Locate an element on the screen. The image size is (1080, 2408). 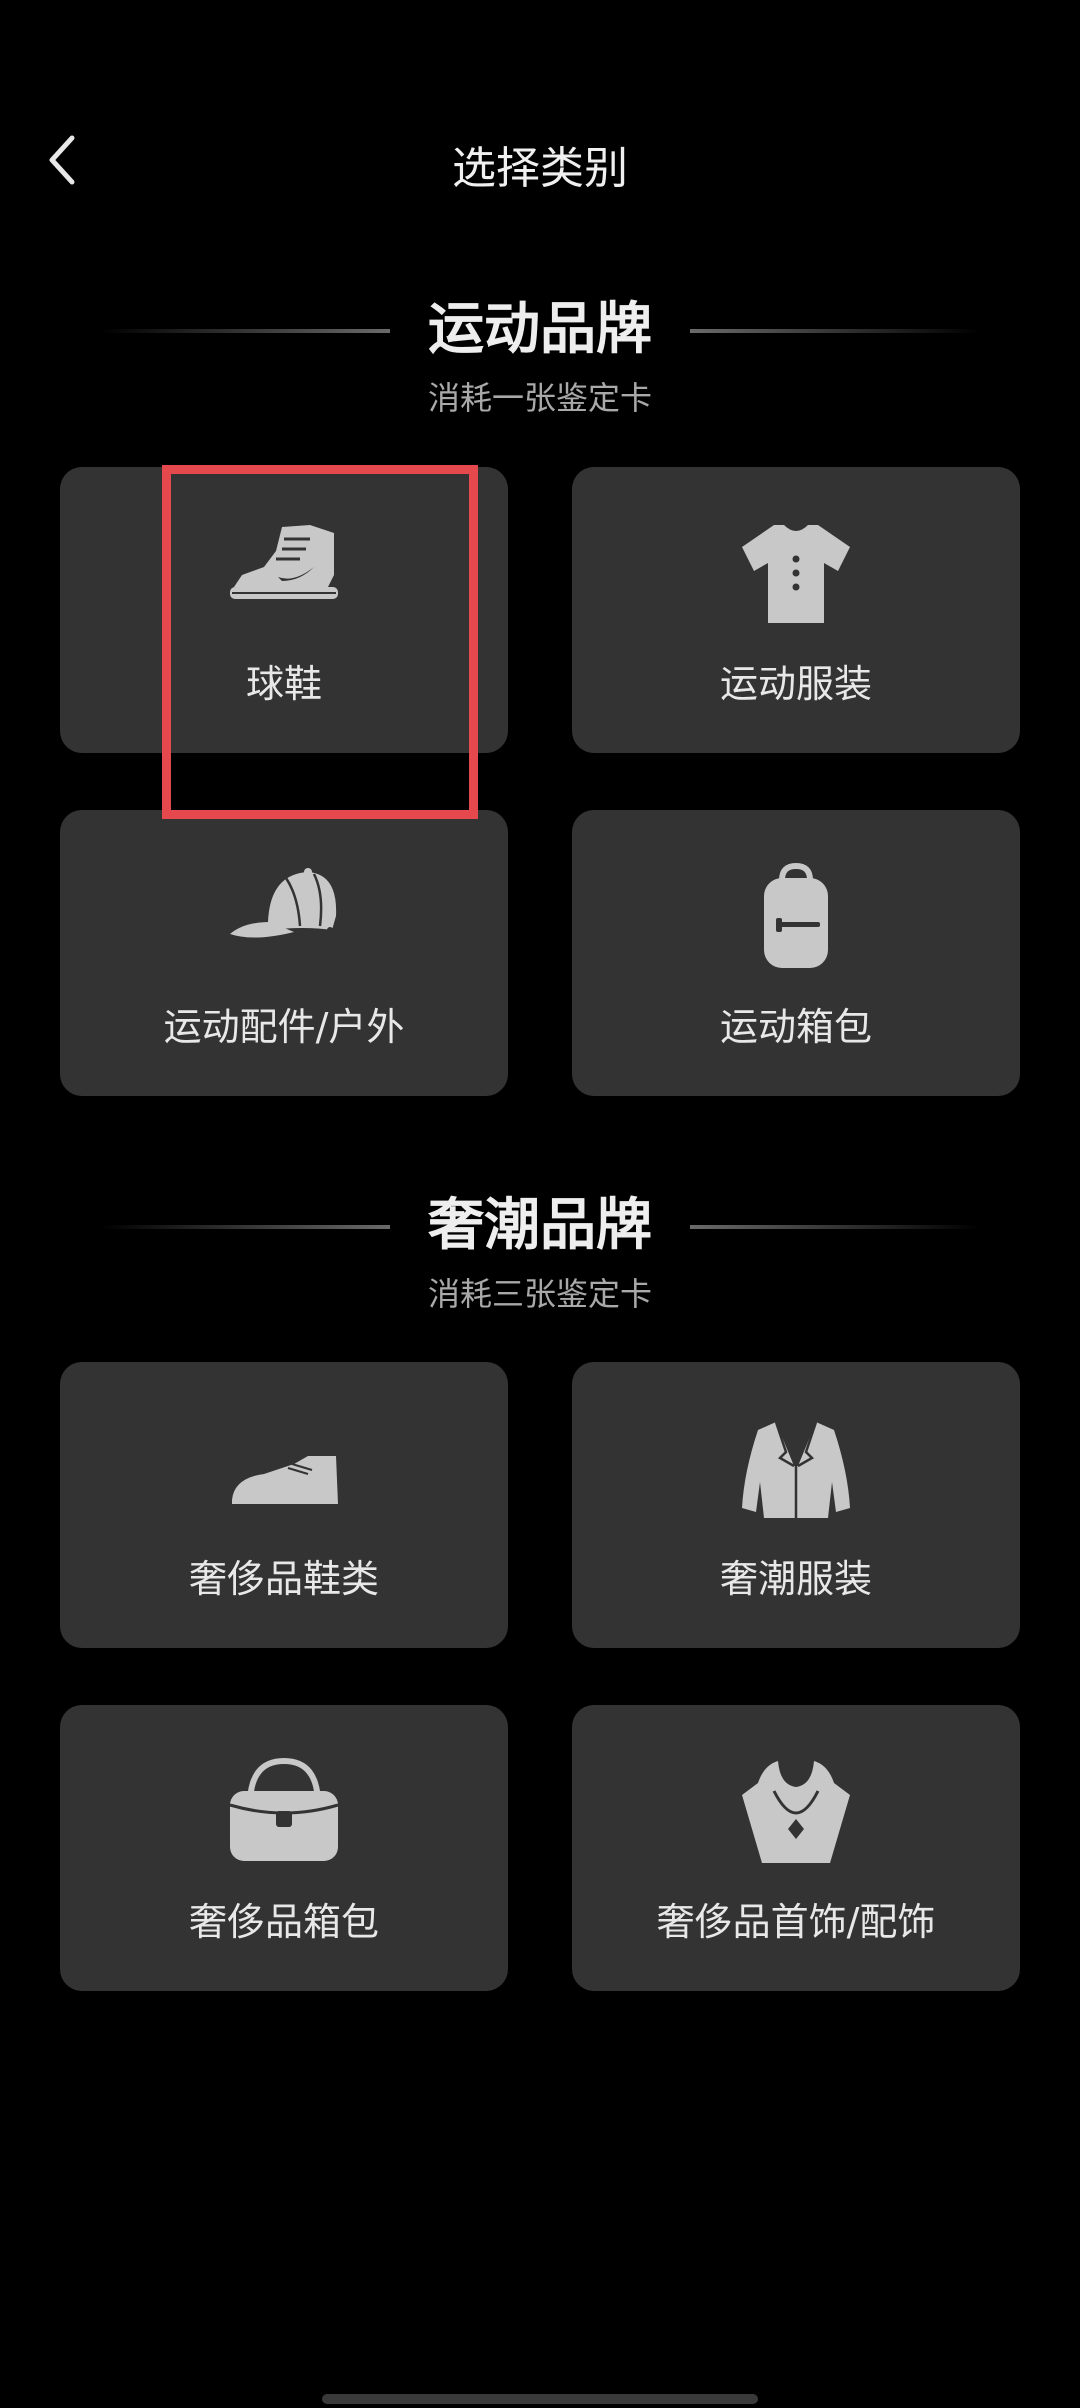
sneaker-icon is located at coordinates (284, 562).